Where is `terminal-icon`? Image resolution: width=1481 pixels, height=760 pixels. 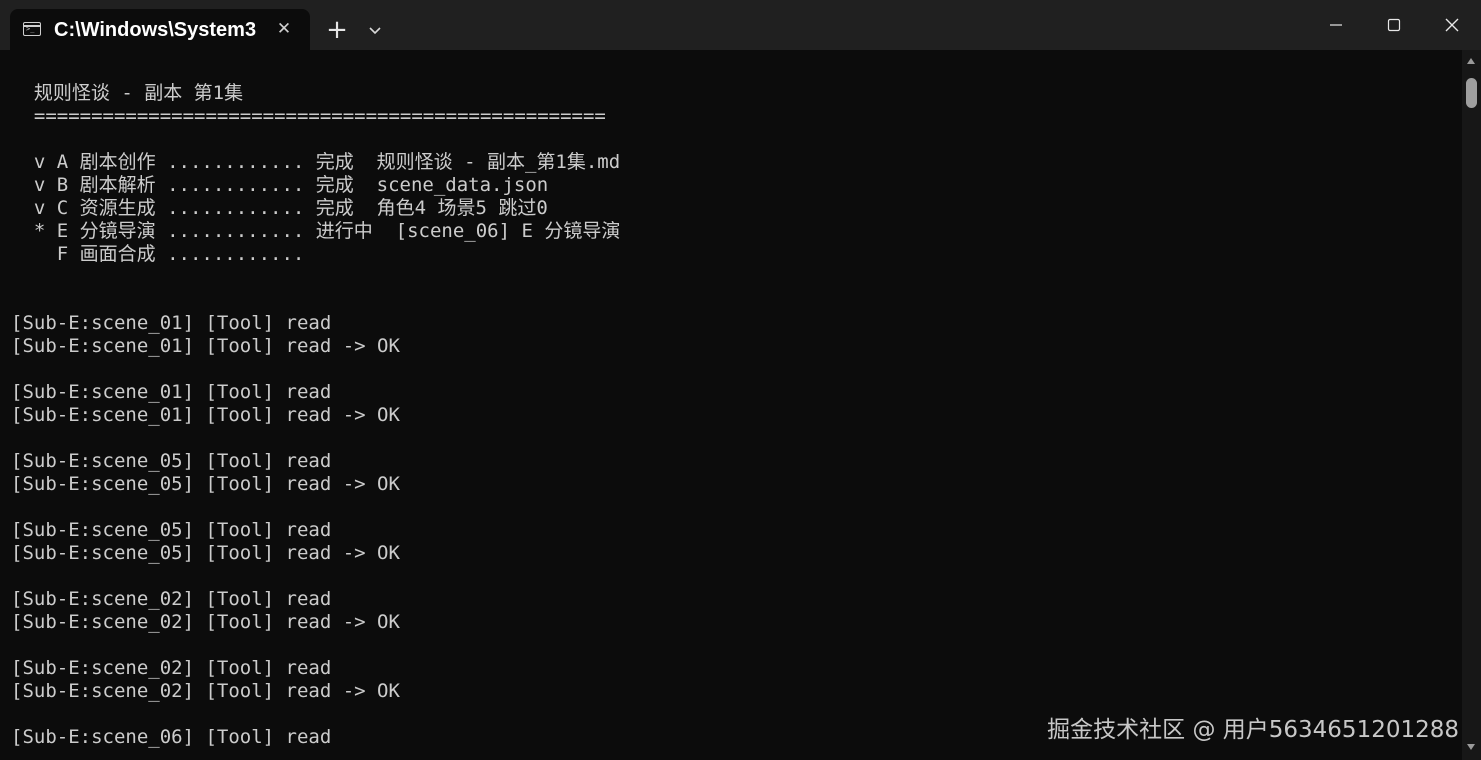 terminal-icon is located at coordinates (32, 29).